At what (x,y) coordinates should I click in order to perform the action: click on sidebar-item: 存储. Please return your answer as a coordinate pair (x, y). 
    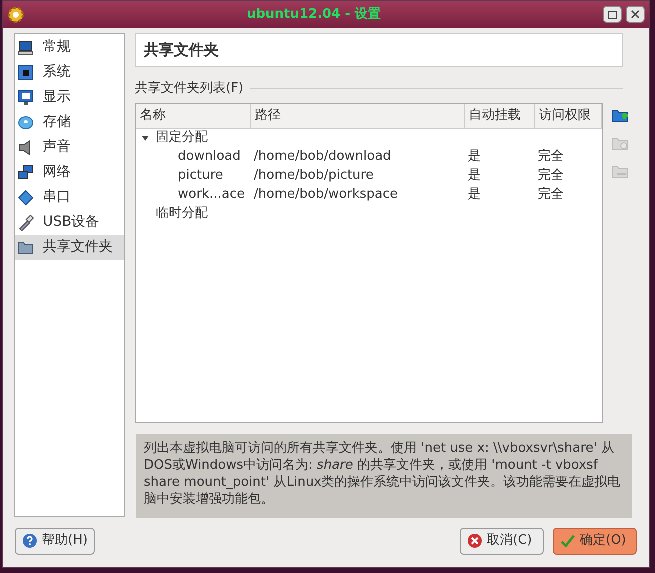
    Looking at the image, I should click on (69, 122).